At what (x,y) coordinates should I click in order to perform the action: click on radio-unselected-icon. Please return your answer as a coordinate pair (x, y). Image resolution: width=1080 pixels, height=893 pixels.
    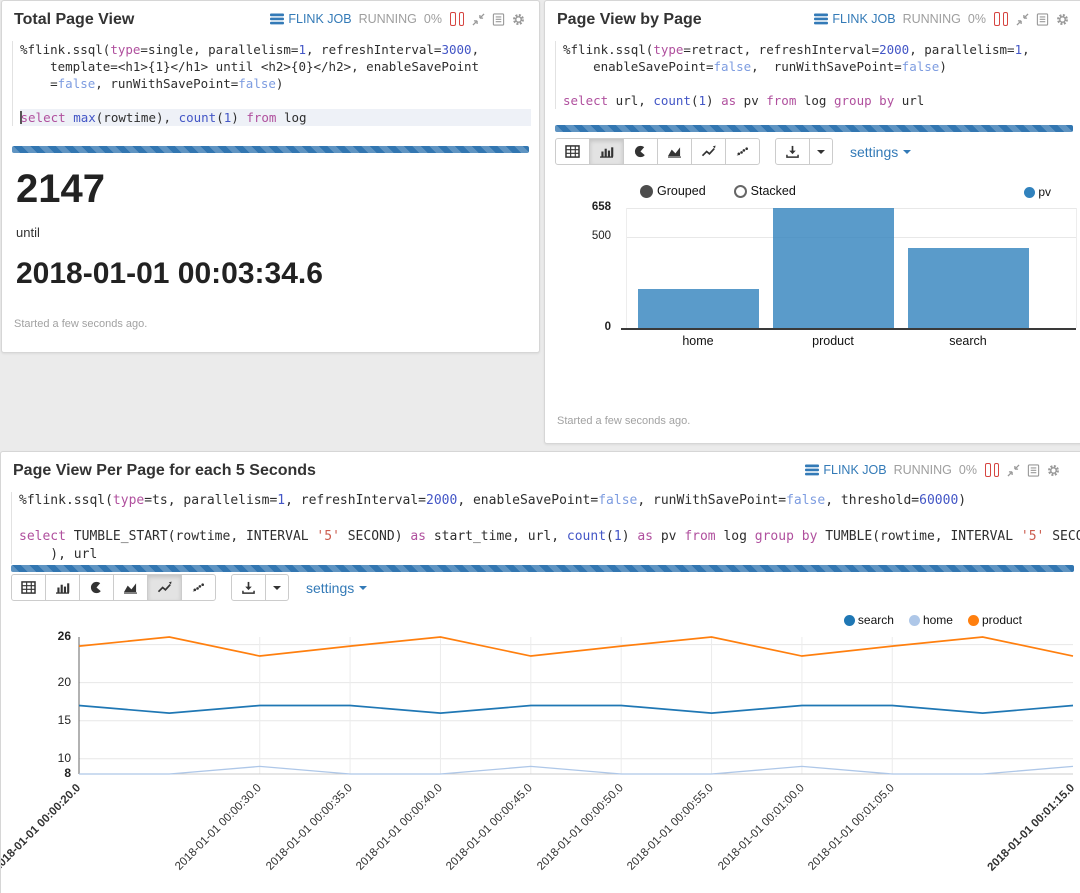
    Looking at the image, I should click on (740, 191).